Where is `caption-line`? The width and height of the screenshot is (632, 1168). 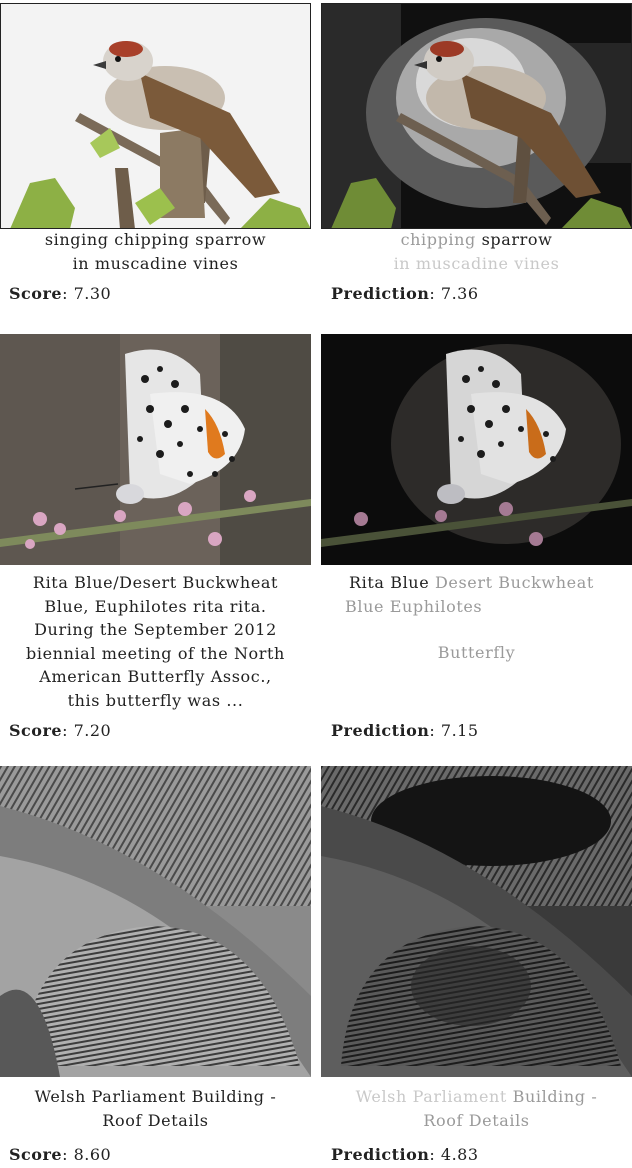
caption-line is located at coordinates (490, 629).